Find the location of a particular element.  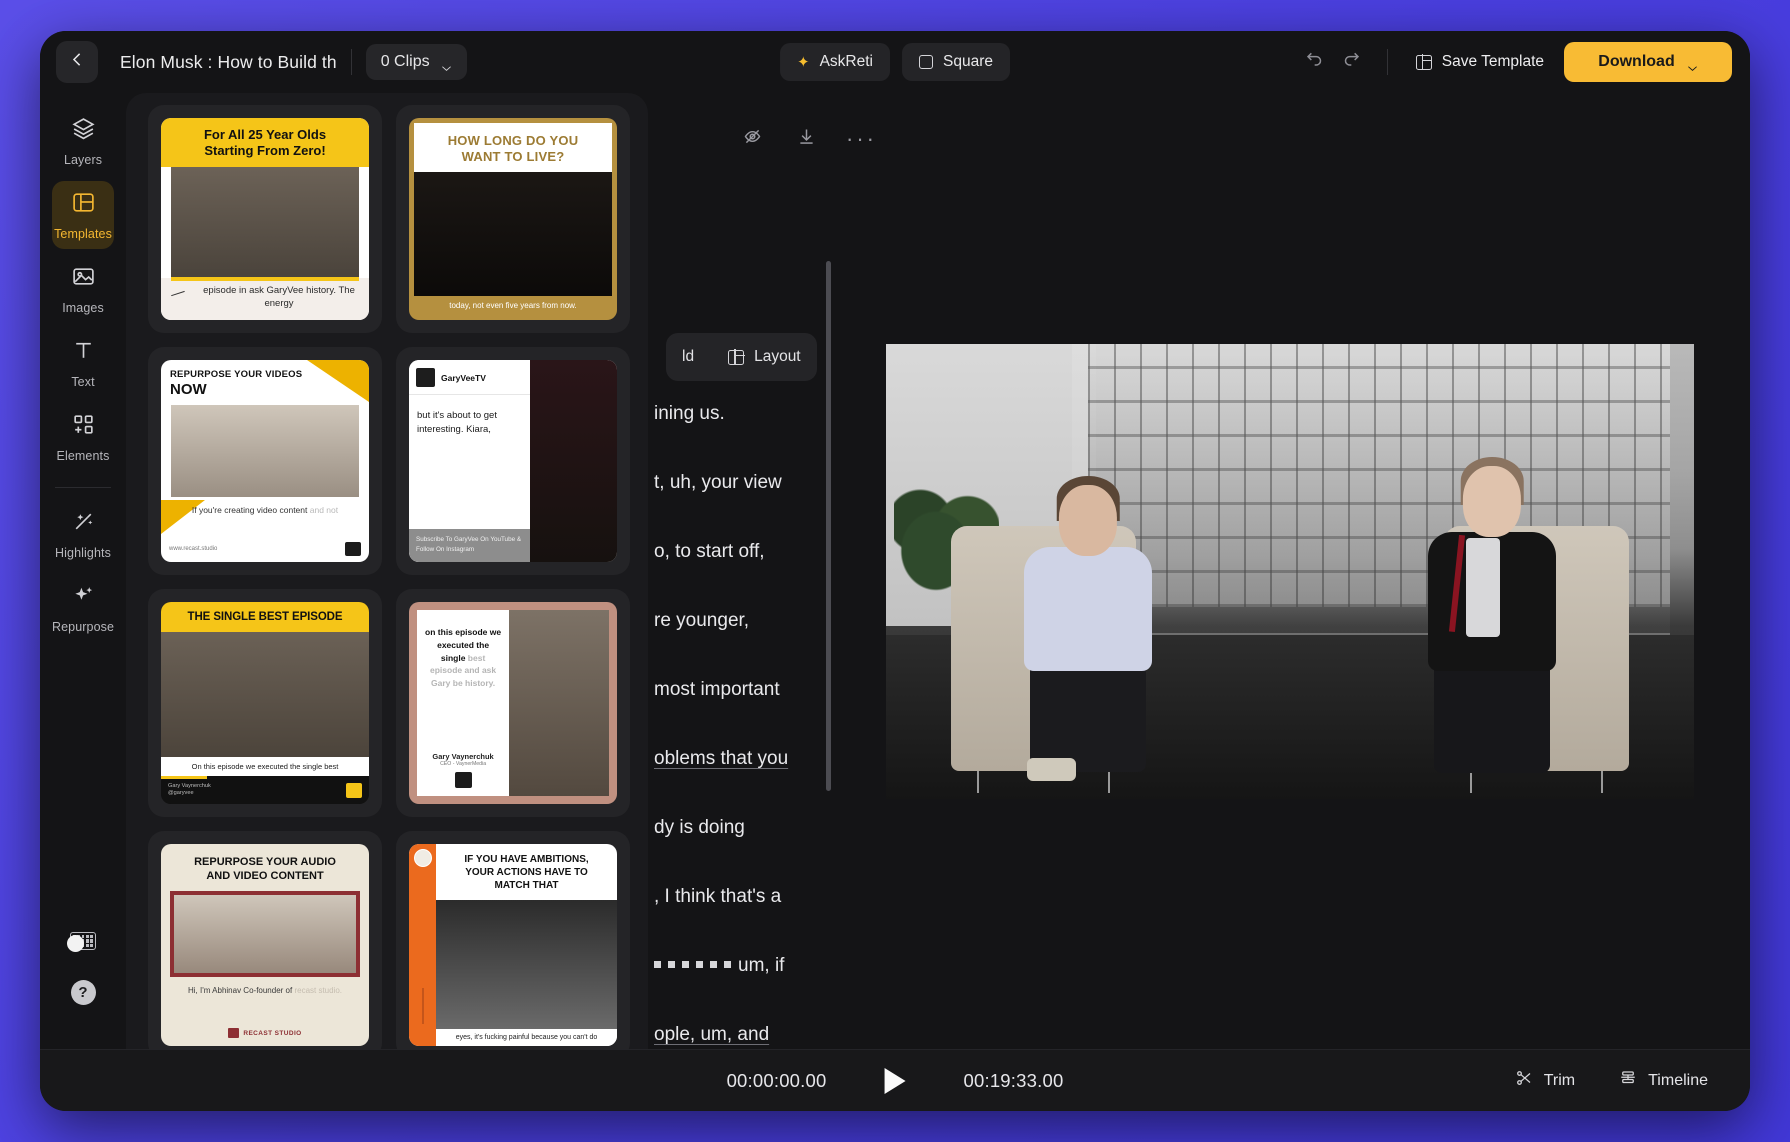

transcript-scrollbar is located at coordinates (828, 526).